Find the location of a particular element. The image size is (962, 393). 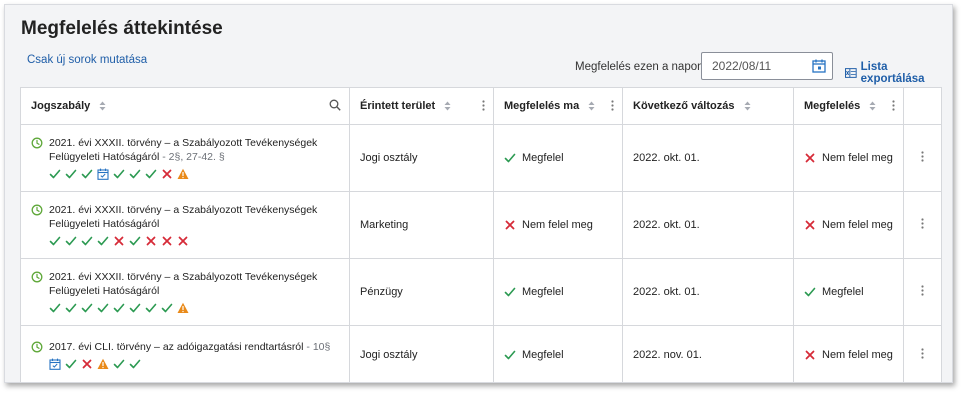

compliance-today-cell: Nem felel meg is located at coordinates (558, 225).